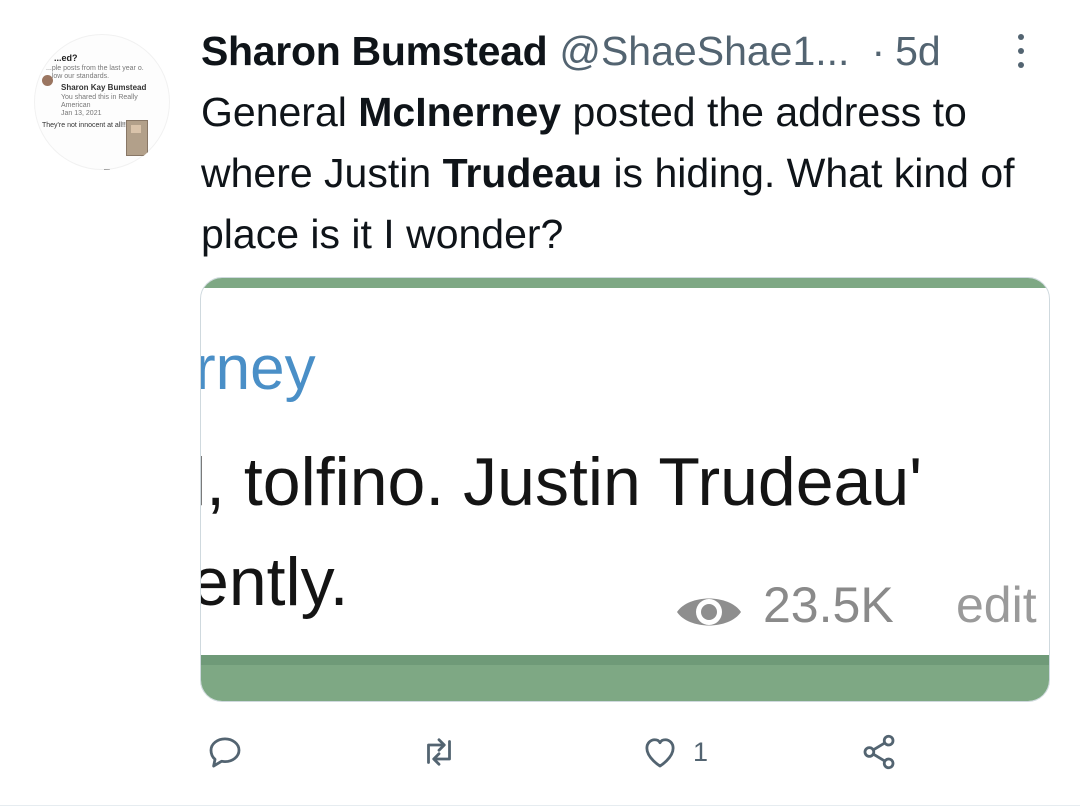  I want to click on like-icon, so click(660, 753).